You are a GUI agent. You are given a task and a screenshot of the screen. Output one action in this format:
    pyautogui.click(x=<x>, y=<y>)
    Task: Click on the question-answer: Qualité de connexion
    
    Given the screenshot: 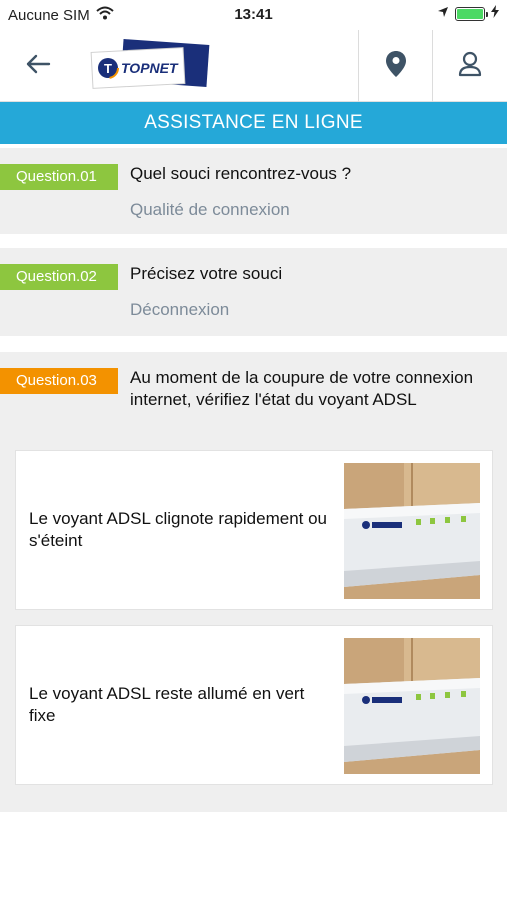 What is the action you would take?
    pyautogui.click(x=210, y=209)
    